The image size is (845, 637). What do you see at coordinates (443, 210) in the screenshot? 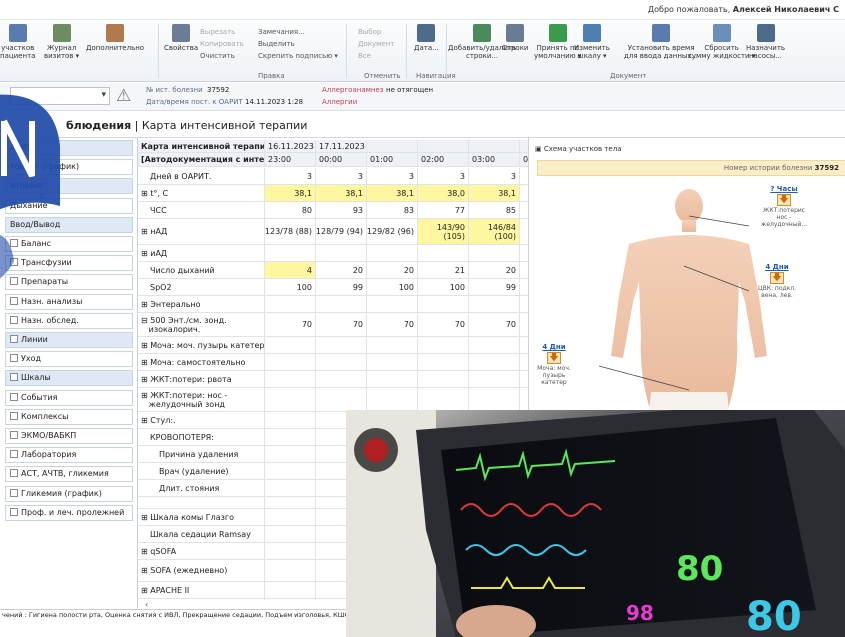
I see `grid-cell: 77` at bounding box center [443, 210].